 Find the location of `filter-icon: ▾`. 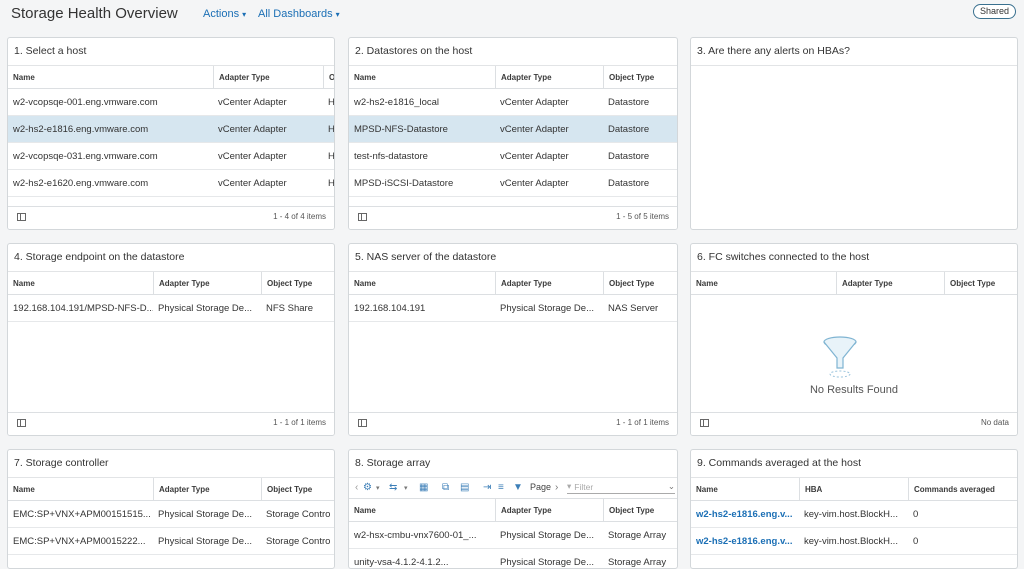

filter-icon: ▾ is located at coordinates (569, 486).